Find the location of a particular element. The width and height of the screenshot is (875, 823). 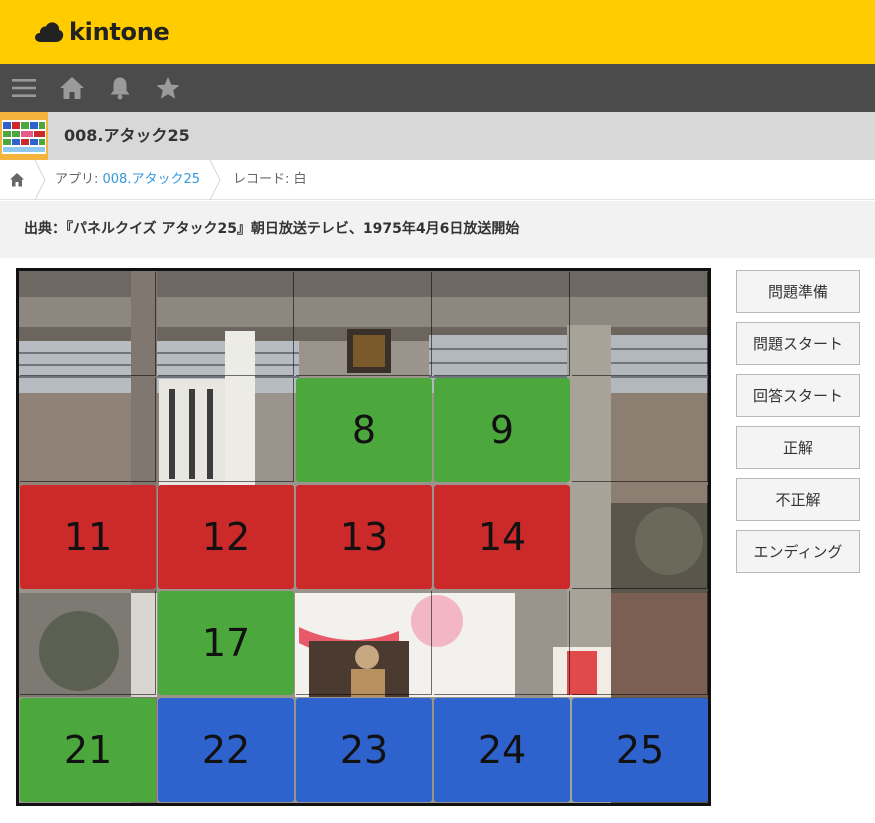

app-title: 008.アタック25 is located at coordinates (127, 135).